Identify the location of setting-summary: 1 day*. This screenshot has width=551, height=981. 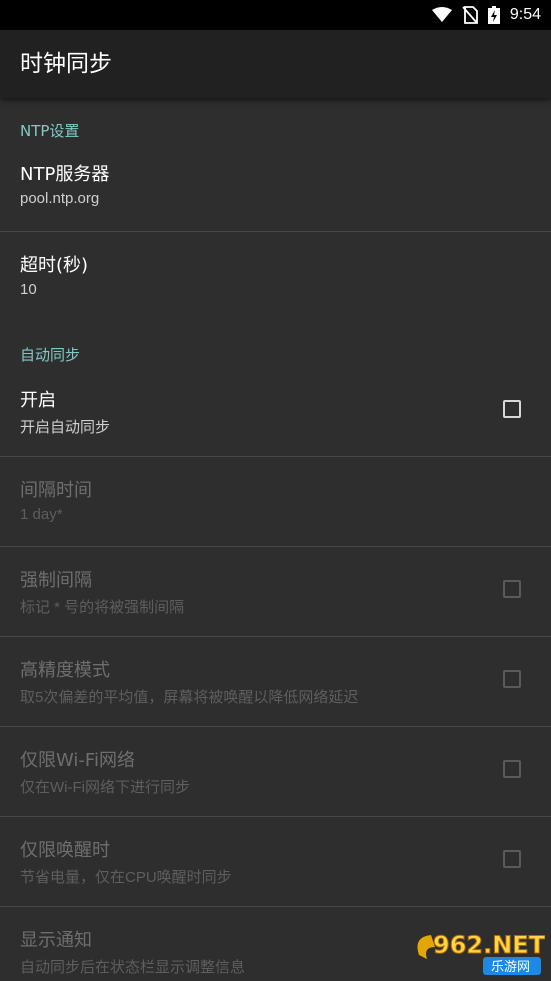
(41, 514).